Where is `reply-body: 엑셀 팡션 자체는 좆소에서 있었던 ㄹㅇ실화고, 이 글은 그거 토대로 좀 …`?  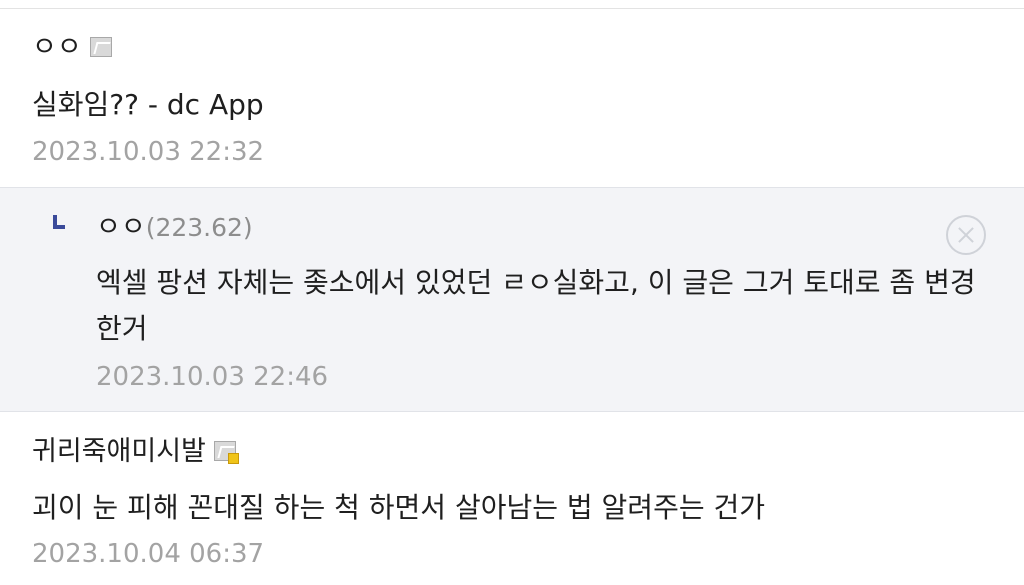
reply-body: 엑셀 팡션 자체는 좆소에서 있었던 ㄹㅇ실화고, 이 글은 그거 토대로 좀 … is located at coordinates (536, 305).